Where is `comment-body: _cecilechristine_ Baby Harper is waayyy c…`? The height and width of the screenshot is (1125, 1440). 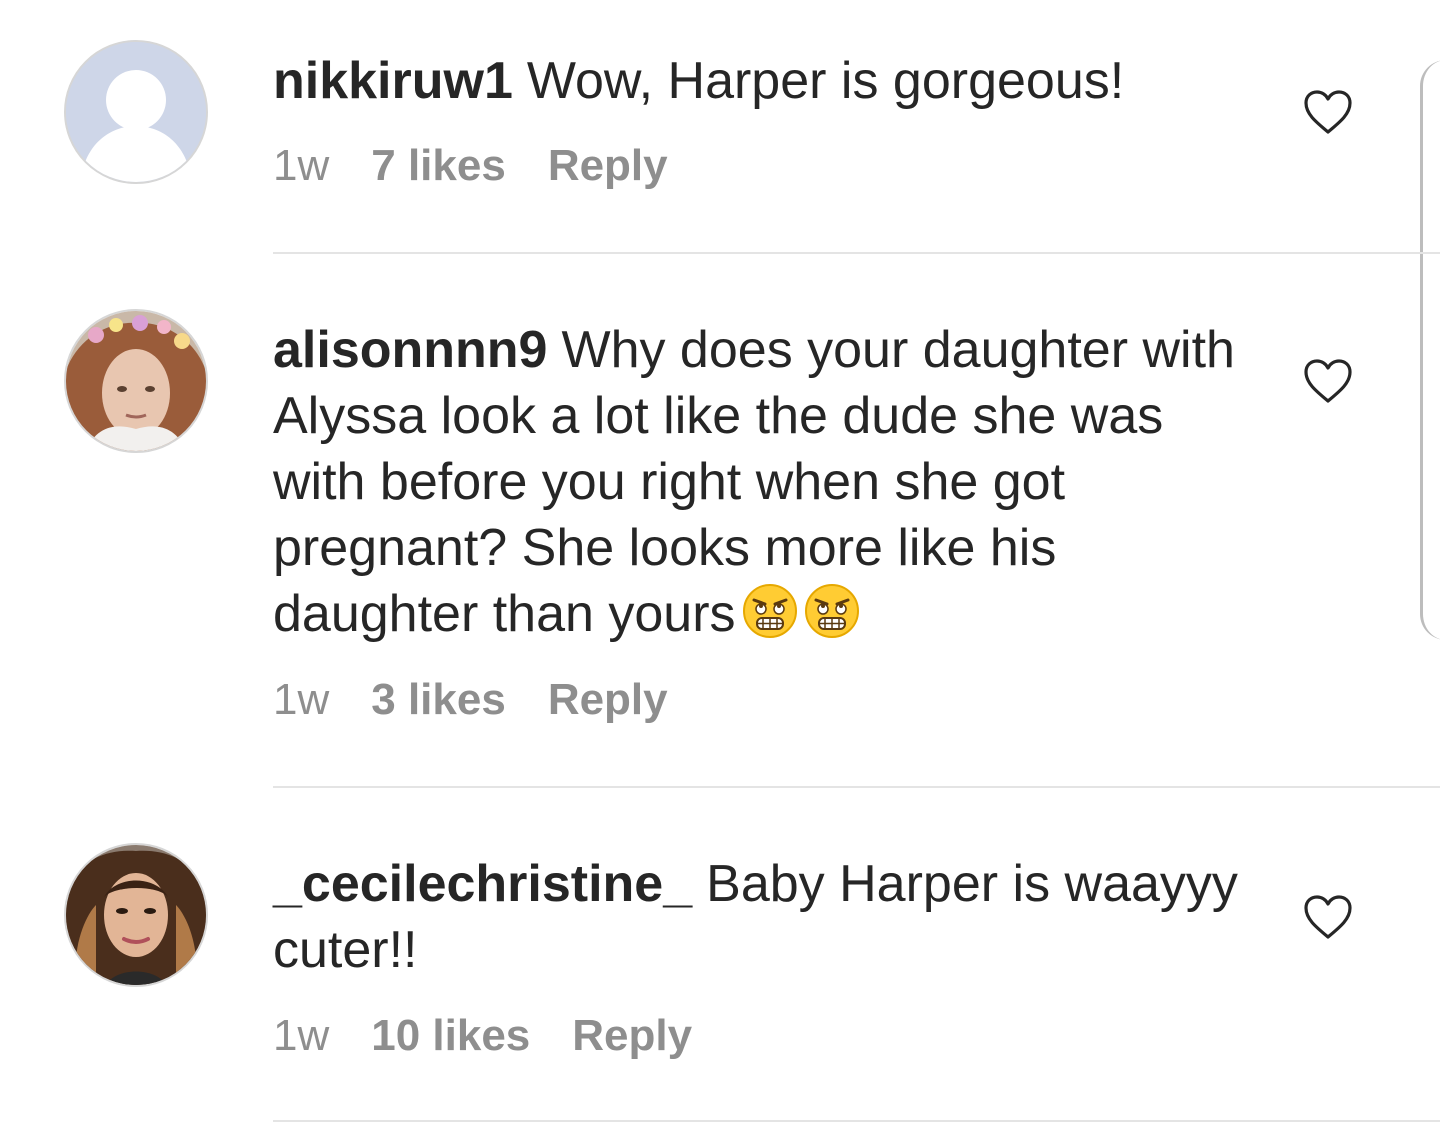
comment-body: _cecilechristine_ Baby Harper is waayyy c… is located at coordinates (768, 917).